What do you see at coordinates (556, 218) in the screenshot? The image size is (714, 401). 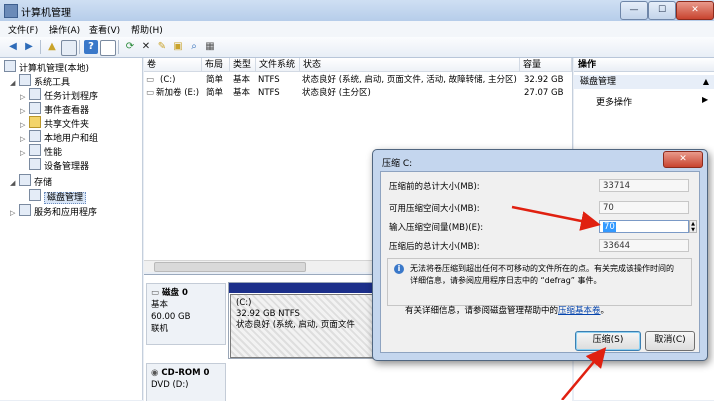 I see `arrow-to-input` at bounding box center [556, 218].